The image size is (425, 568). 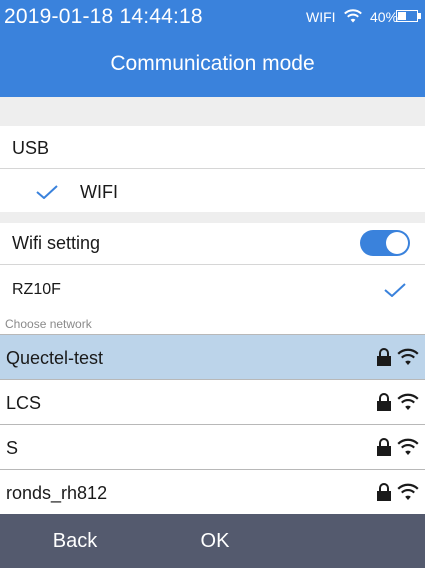 I want to click on wifi-setting-label: Wifi setting, so click(x=56, y=243).